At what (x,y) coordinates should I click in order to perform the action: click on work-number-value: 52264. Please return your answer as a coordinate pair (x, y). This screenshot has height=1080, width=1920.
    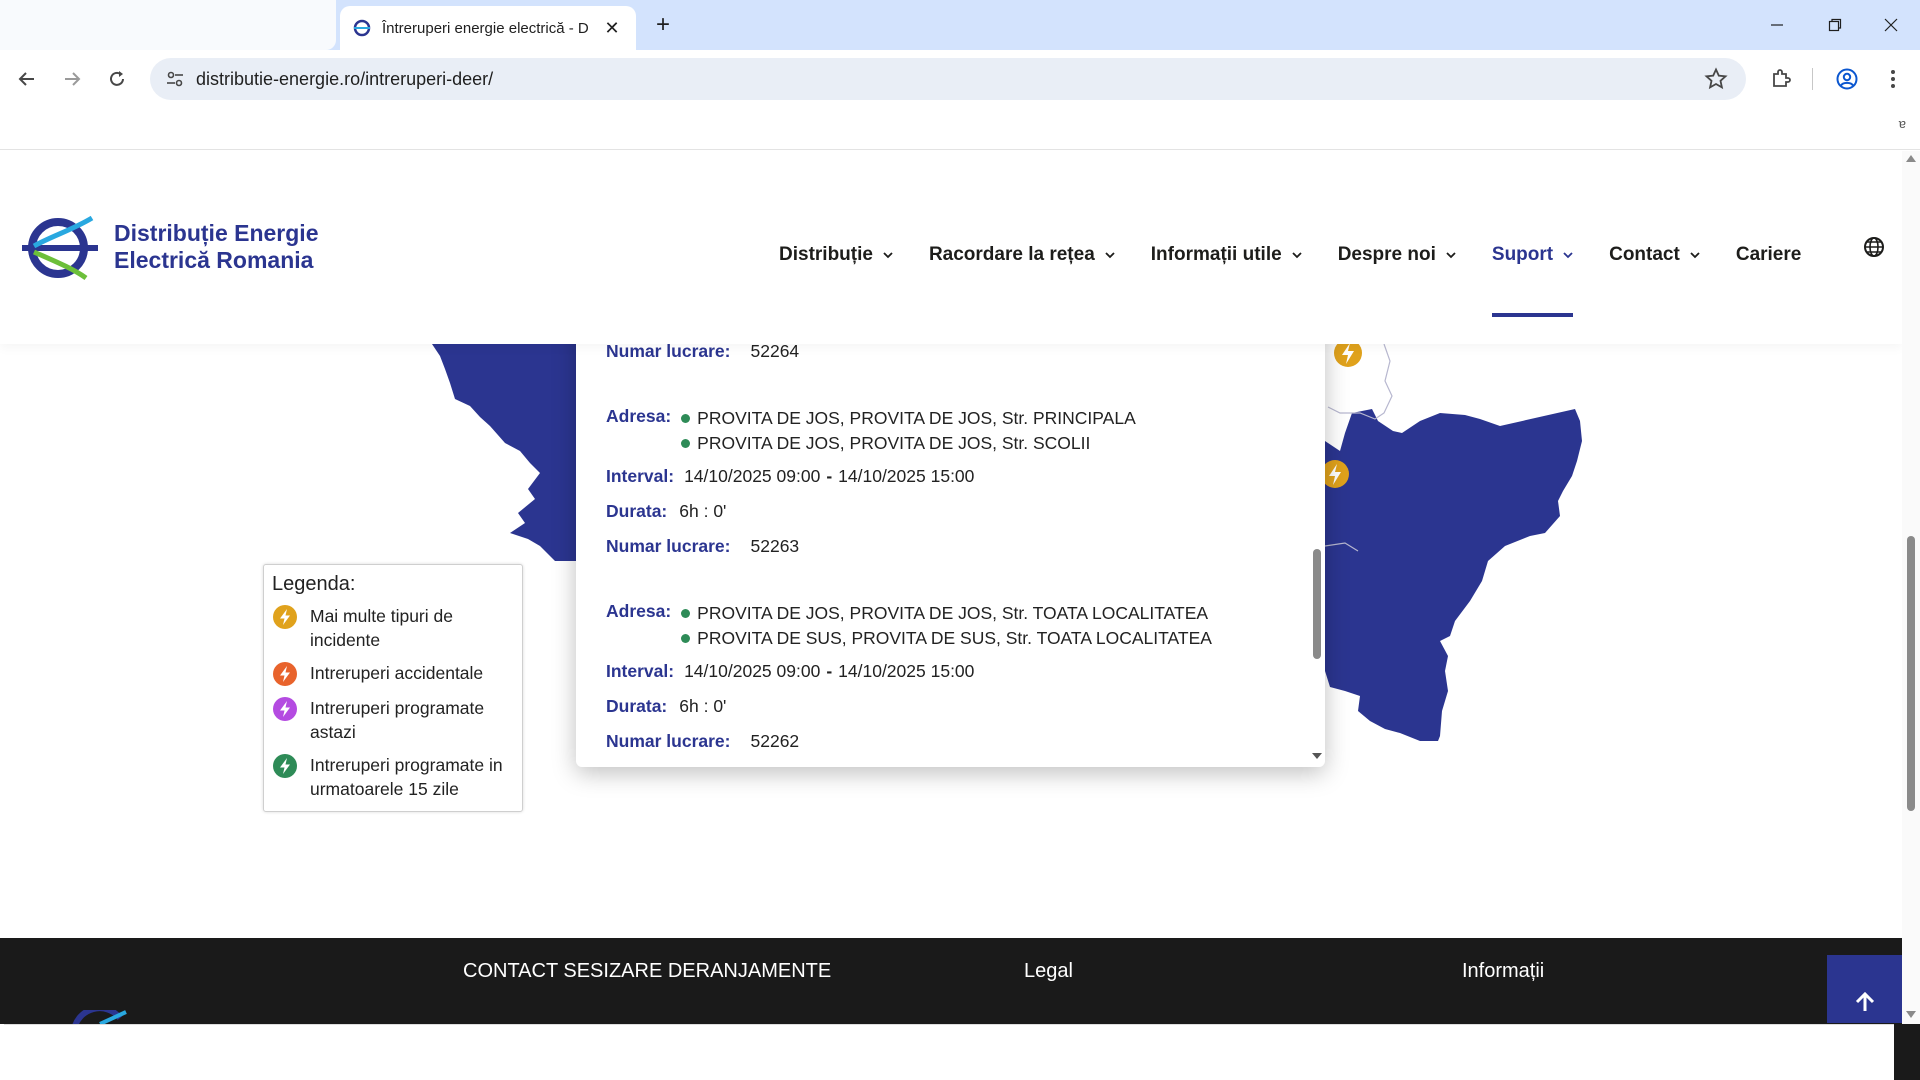
    Looking at the image, I should click on (775, 351).